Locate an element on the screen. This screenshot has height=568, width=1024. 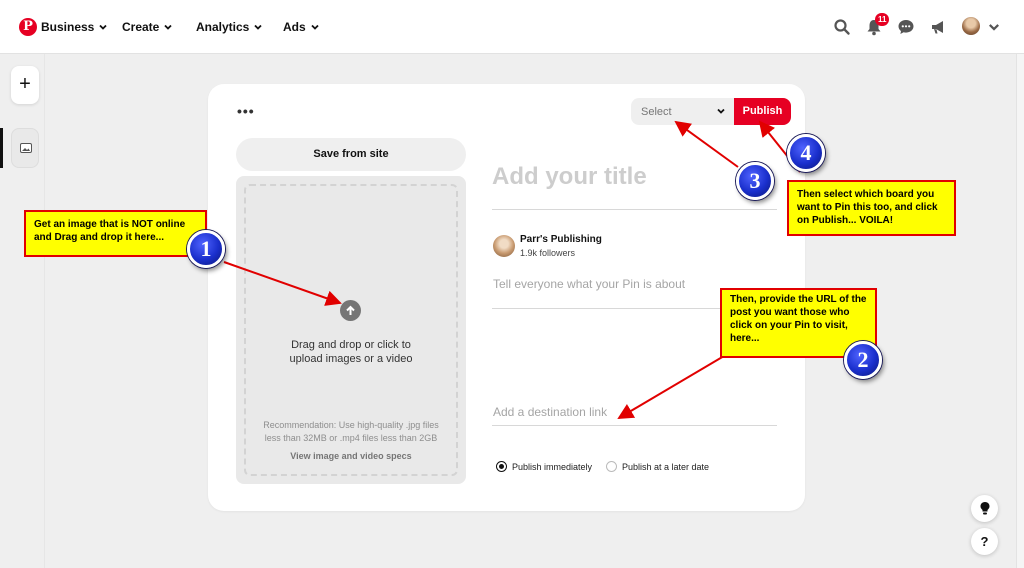
step-badge-4: 4 is located at coordinates (806, 153).